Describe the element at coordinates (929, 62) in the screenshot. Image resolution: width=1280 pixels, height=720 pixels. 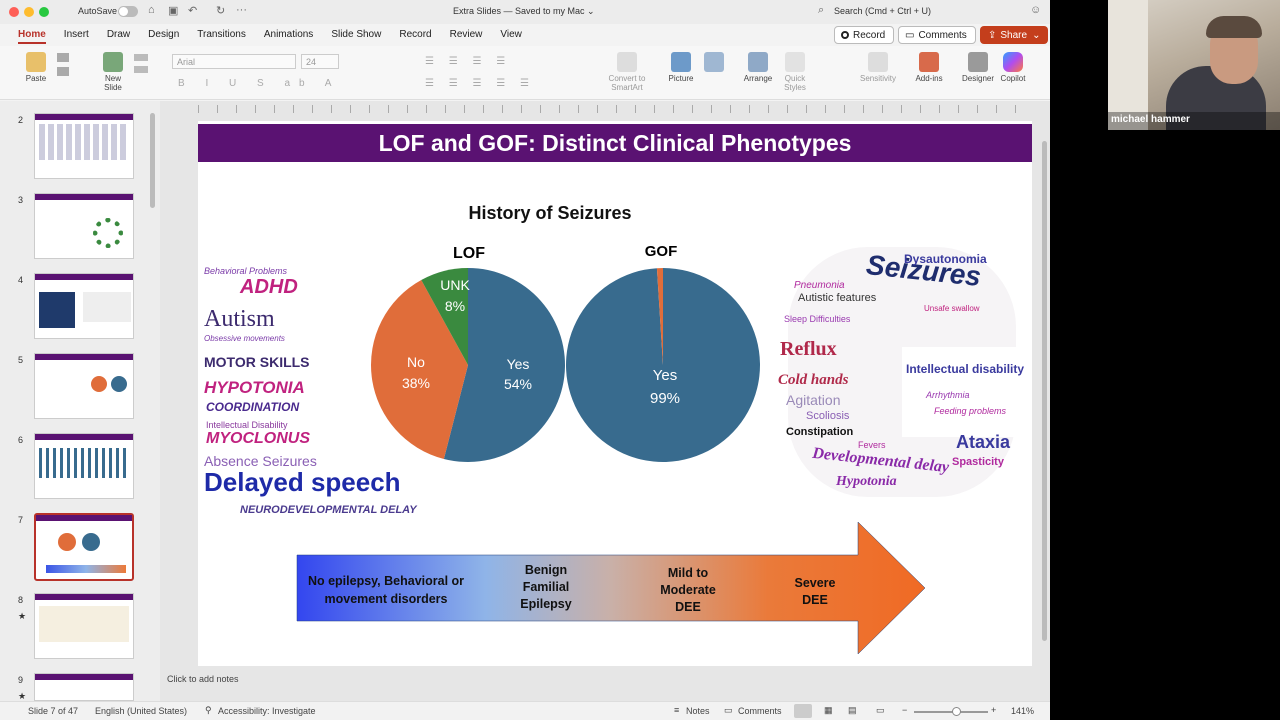
I see `addins-icon` at that location.